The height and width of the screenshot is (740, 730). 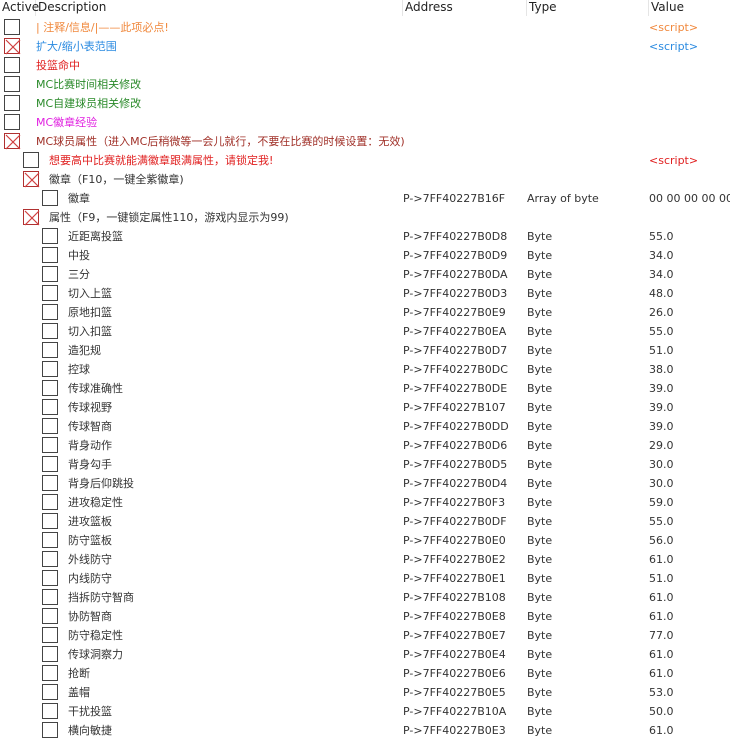 What do you see at coordinates (365, 692) in the screenshot?
I see `table-row: 盖帽 P->7FF40227B0E5 Byte 53.0` at bounding box center [365, 692].